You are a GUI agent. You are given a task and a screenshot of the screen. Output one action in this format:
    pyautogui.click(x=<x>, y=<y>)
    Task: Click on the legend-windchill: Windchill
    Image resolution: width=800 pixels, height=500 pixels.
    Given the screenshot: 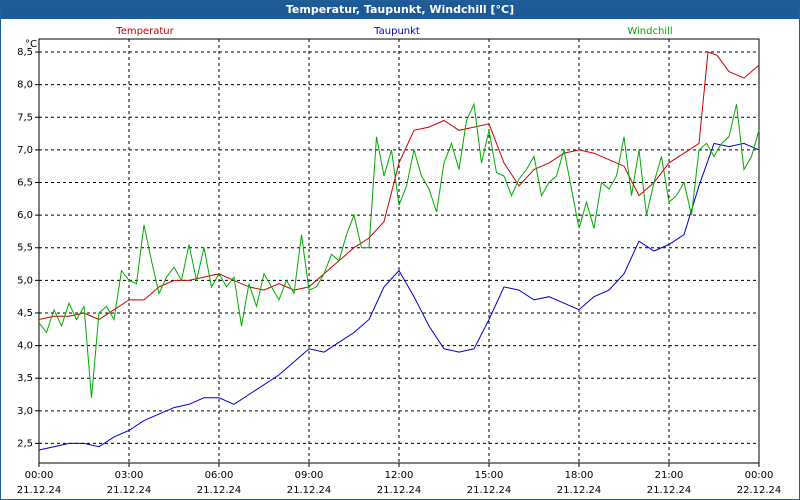 What is the action you would take?
    pyautogui.click(x=649, y=31)
    